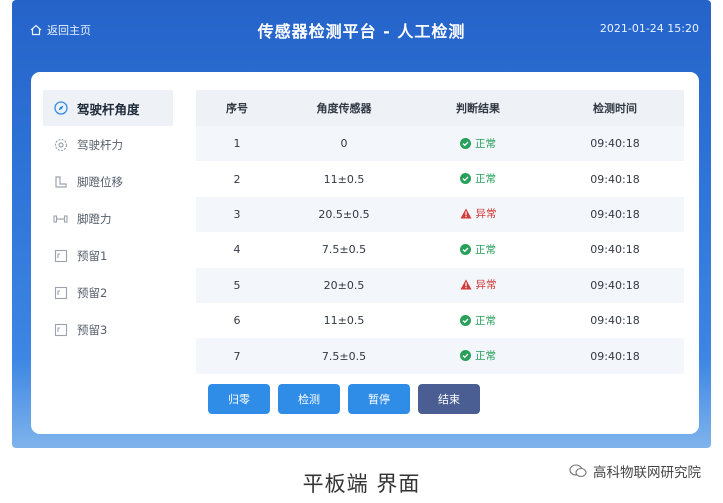 This screenshot has width=723, height=503. I want to click on compass-icon, so click(60, 108).